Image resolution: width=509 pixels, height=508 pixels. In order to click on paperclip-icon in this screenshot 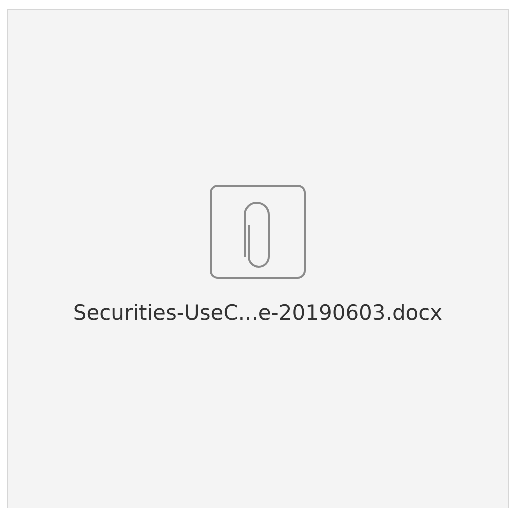, I will do `click(258, 232)`.